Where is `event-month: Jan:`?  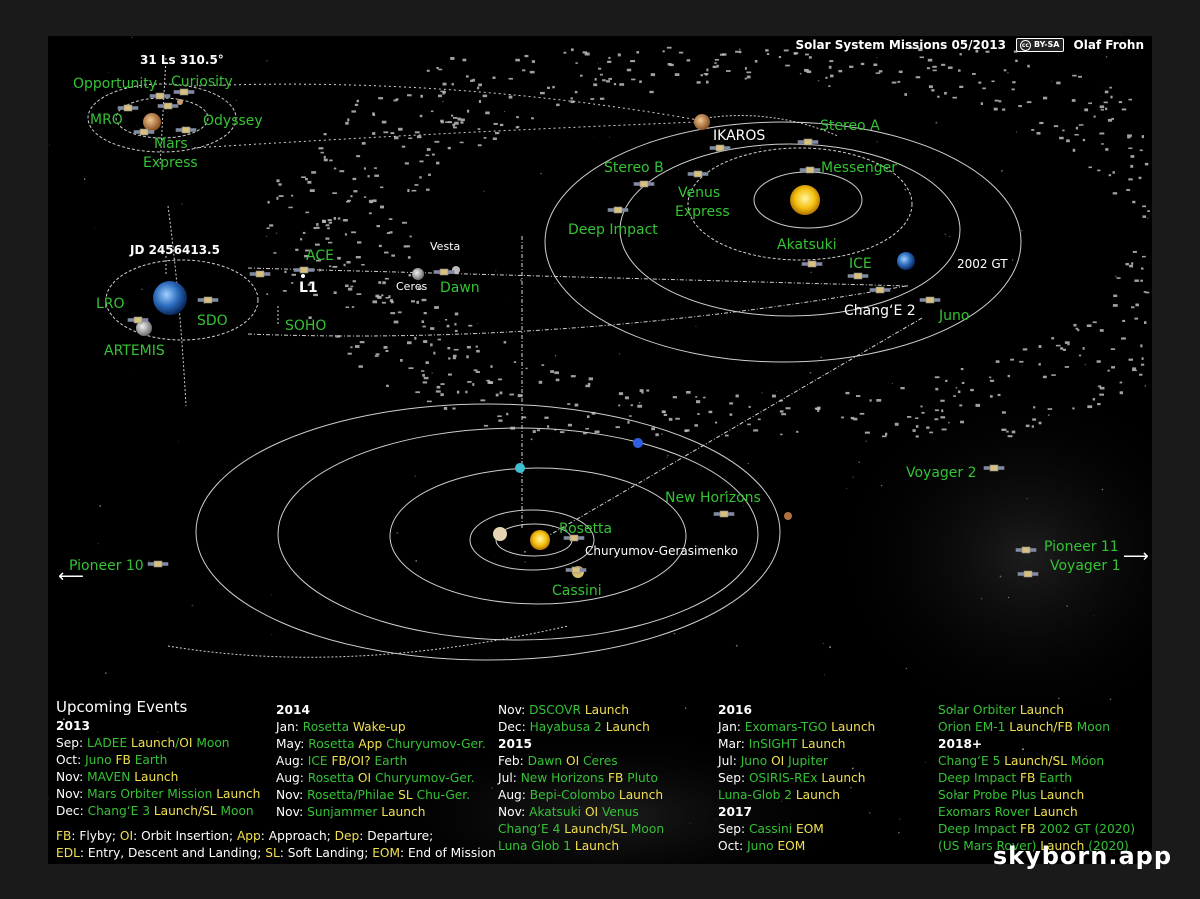
event-month: Jan: is located at coordinates (731, 727).